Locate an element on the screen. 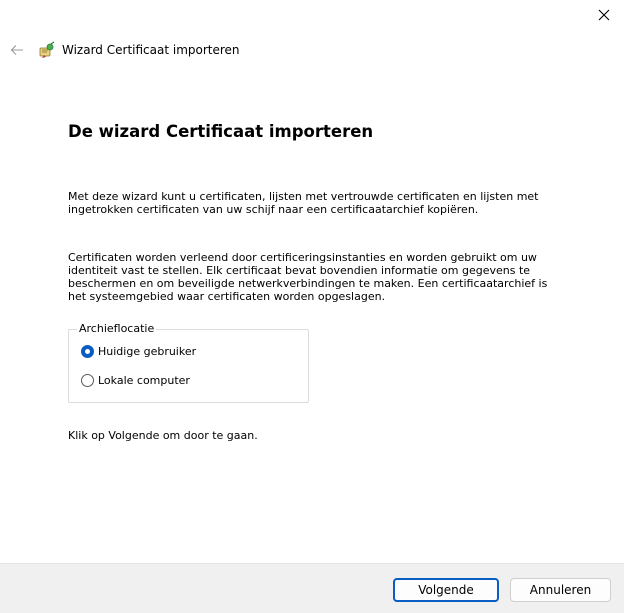 The width and height of the screenshot is (624, 613). wizard-title: Wizard Certificaat importeren is located at coordinates (151, 50).